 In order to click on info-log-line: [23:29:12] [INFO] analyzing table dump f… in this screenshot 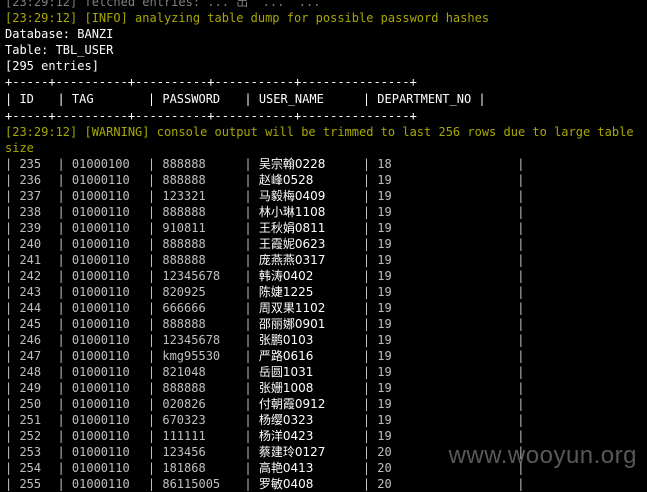, I will do `click(247, 18)`.